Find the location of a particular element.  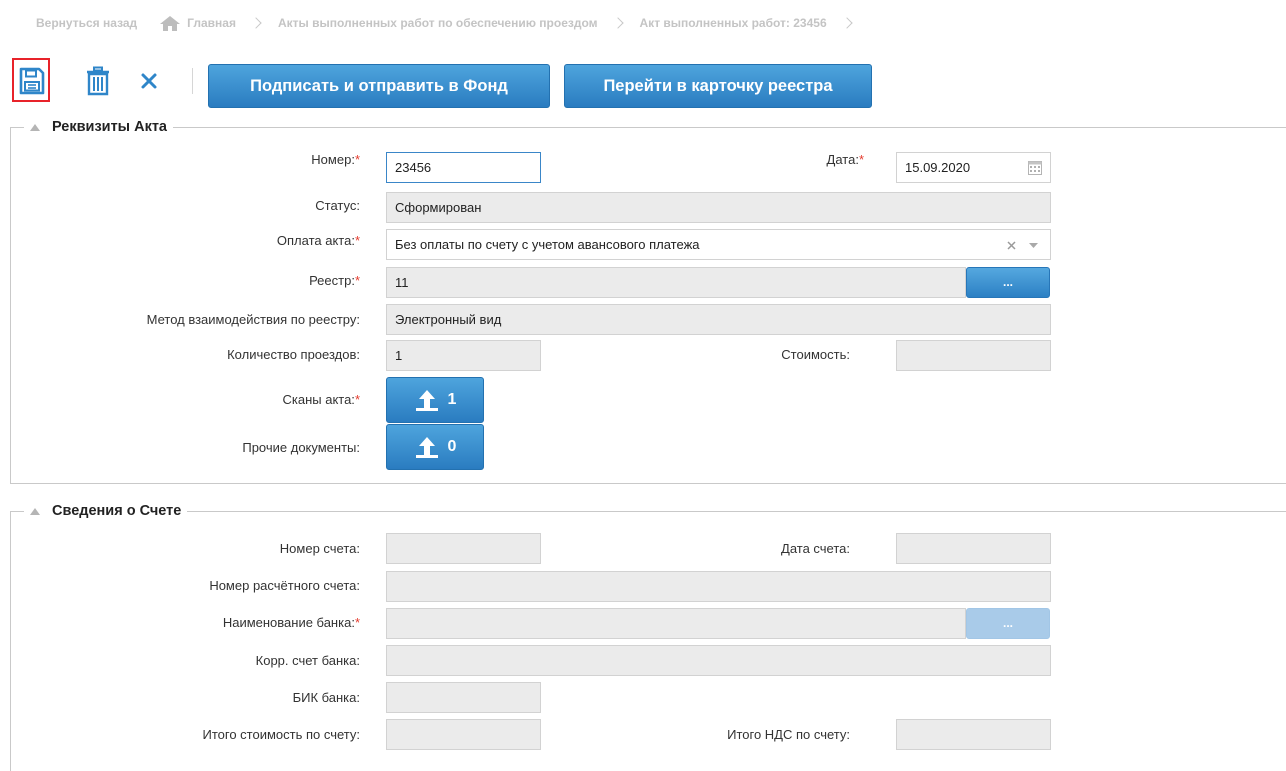

scans-count: 1 is located at coordinates (452, 399).